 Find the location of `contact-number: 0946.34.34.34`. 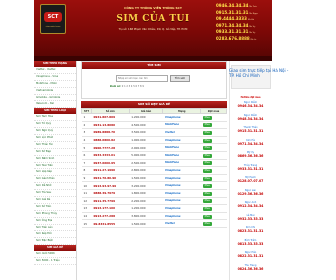

contact-number: 0946.34.34.34 is located at coordinates (250, 106).